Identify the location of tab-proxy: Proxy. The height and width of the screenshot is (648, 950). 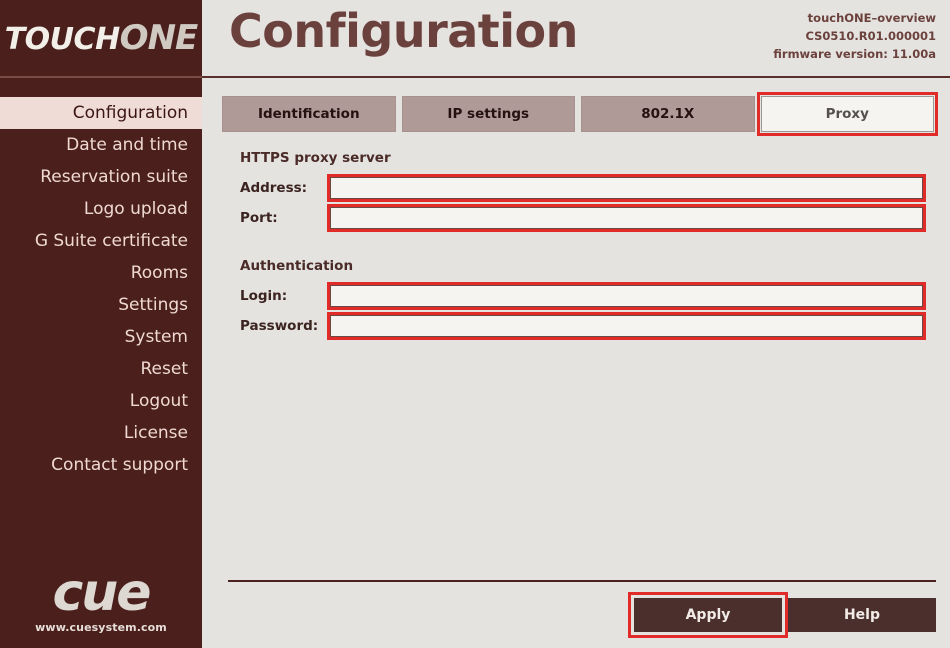
(847, 114).